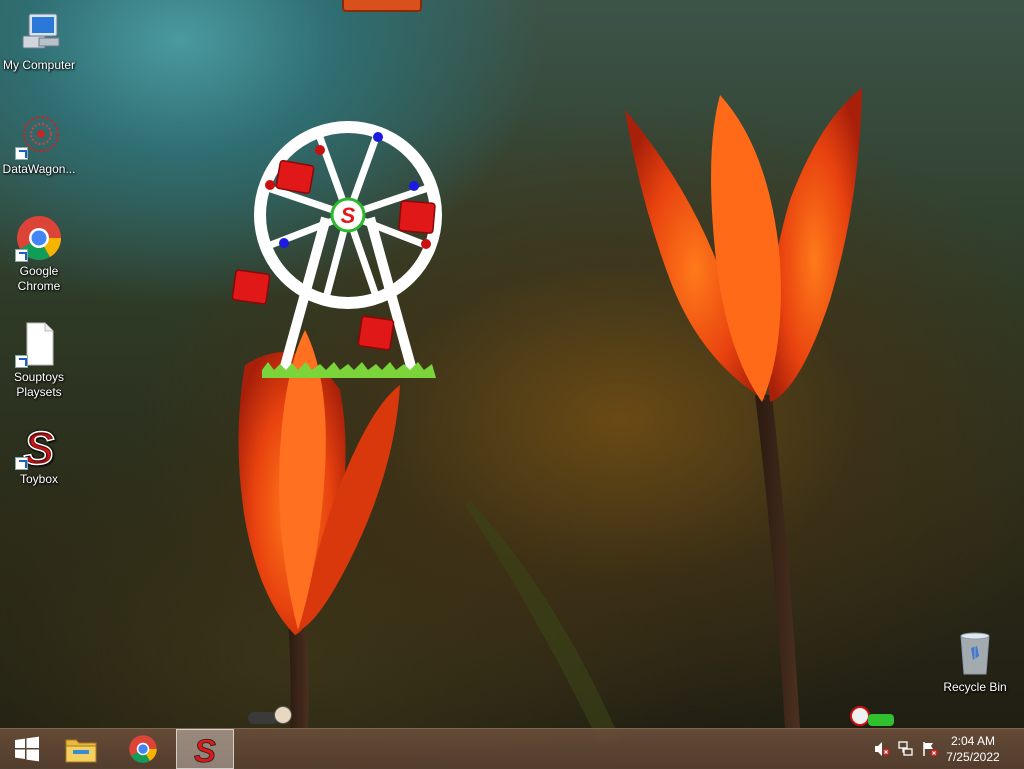  Describe the element at coordinates (39, 384) in the screenshot. I see `desktop-icon-label: Souptoys Playsets` at that location.